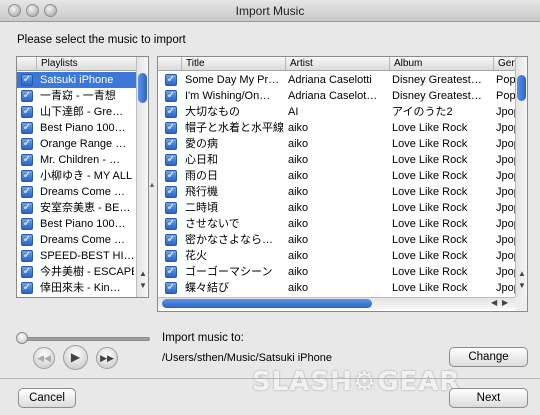 This screenshot has width=540, height=415. I want to click on playback-slider-knob, so click(22, 338).